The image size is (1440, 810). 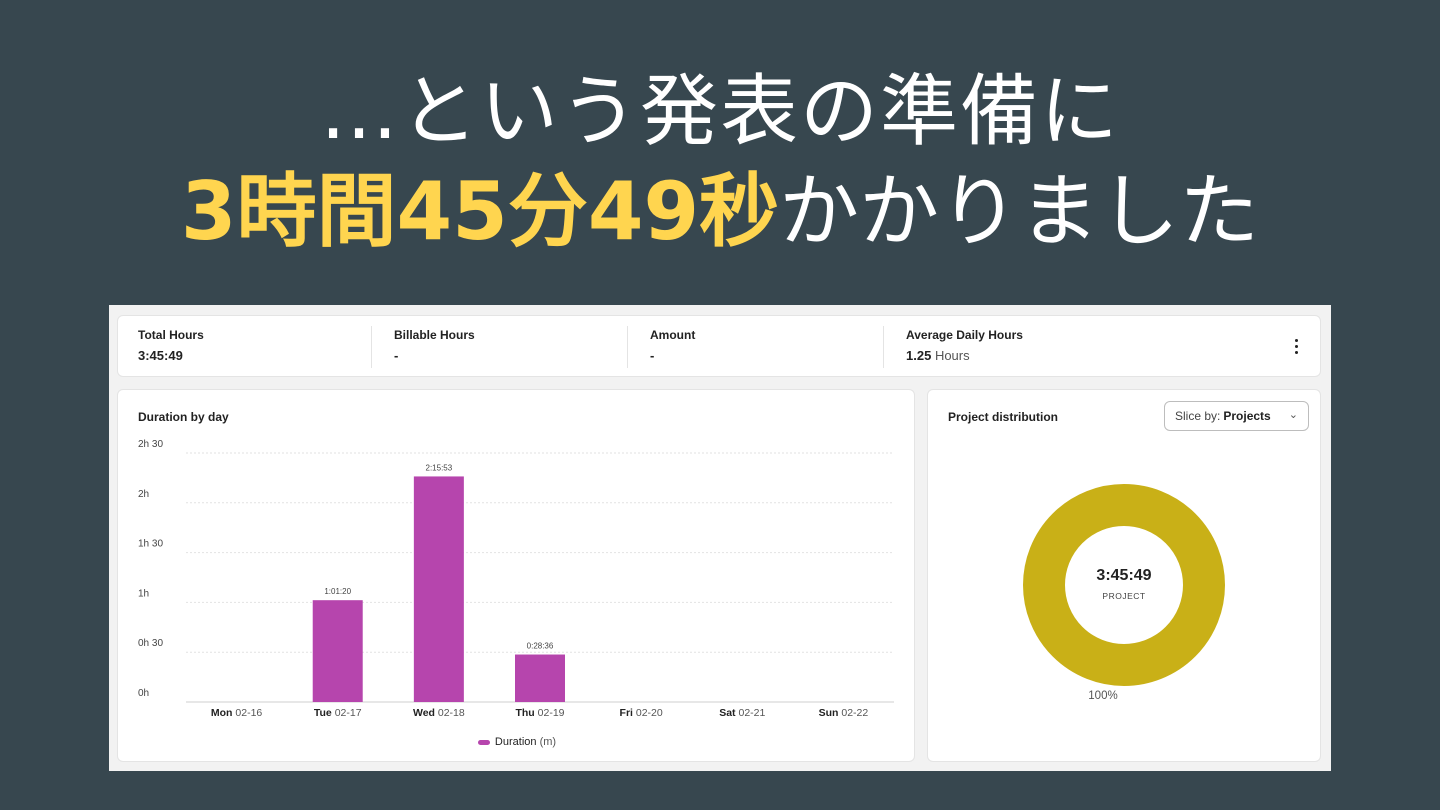 What do you see at coordinates (150, 643) in the screenshot?
I see `y-tick-label: 0h 30` at bounding box center [150, 643].